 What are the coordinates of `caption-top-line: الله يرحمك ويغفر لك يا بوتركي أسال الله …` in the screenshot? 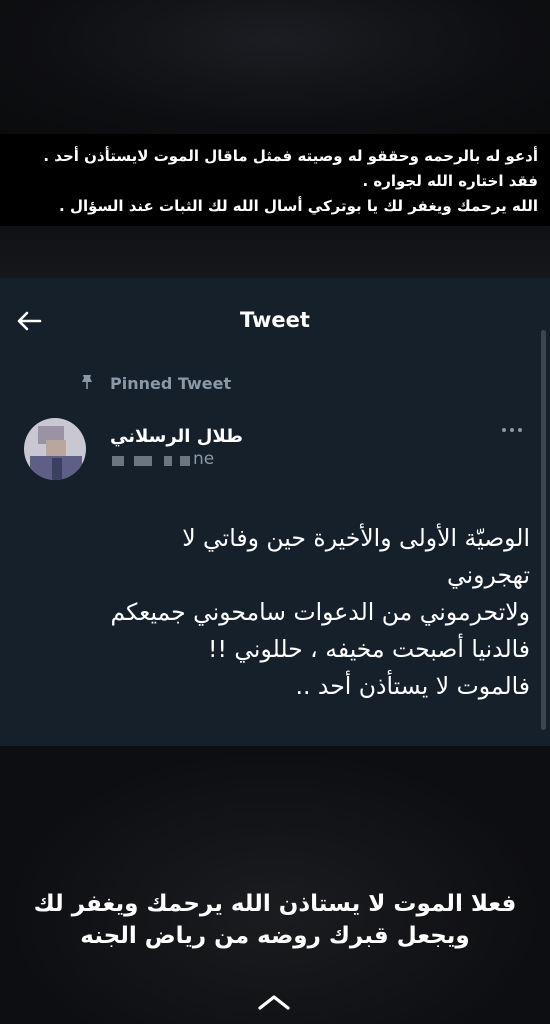 It's located at (298, 206).